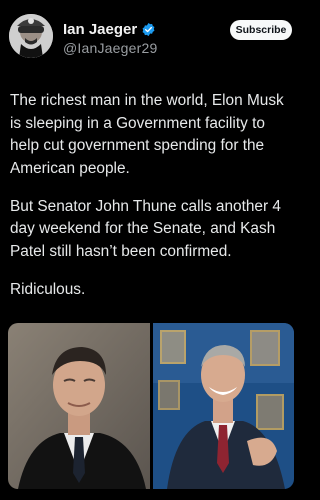 This screenshot has width=320, height=500. Describe the element at coordinates (261, 30) in the screenshot. I see `subscribe-button: Subscribe` at that location.